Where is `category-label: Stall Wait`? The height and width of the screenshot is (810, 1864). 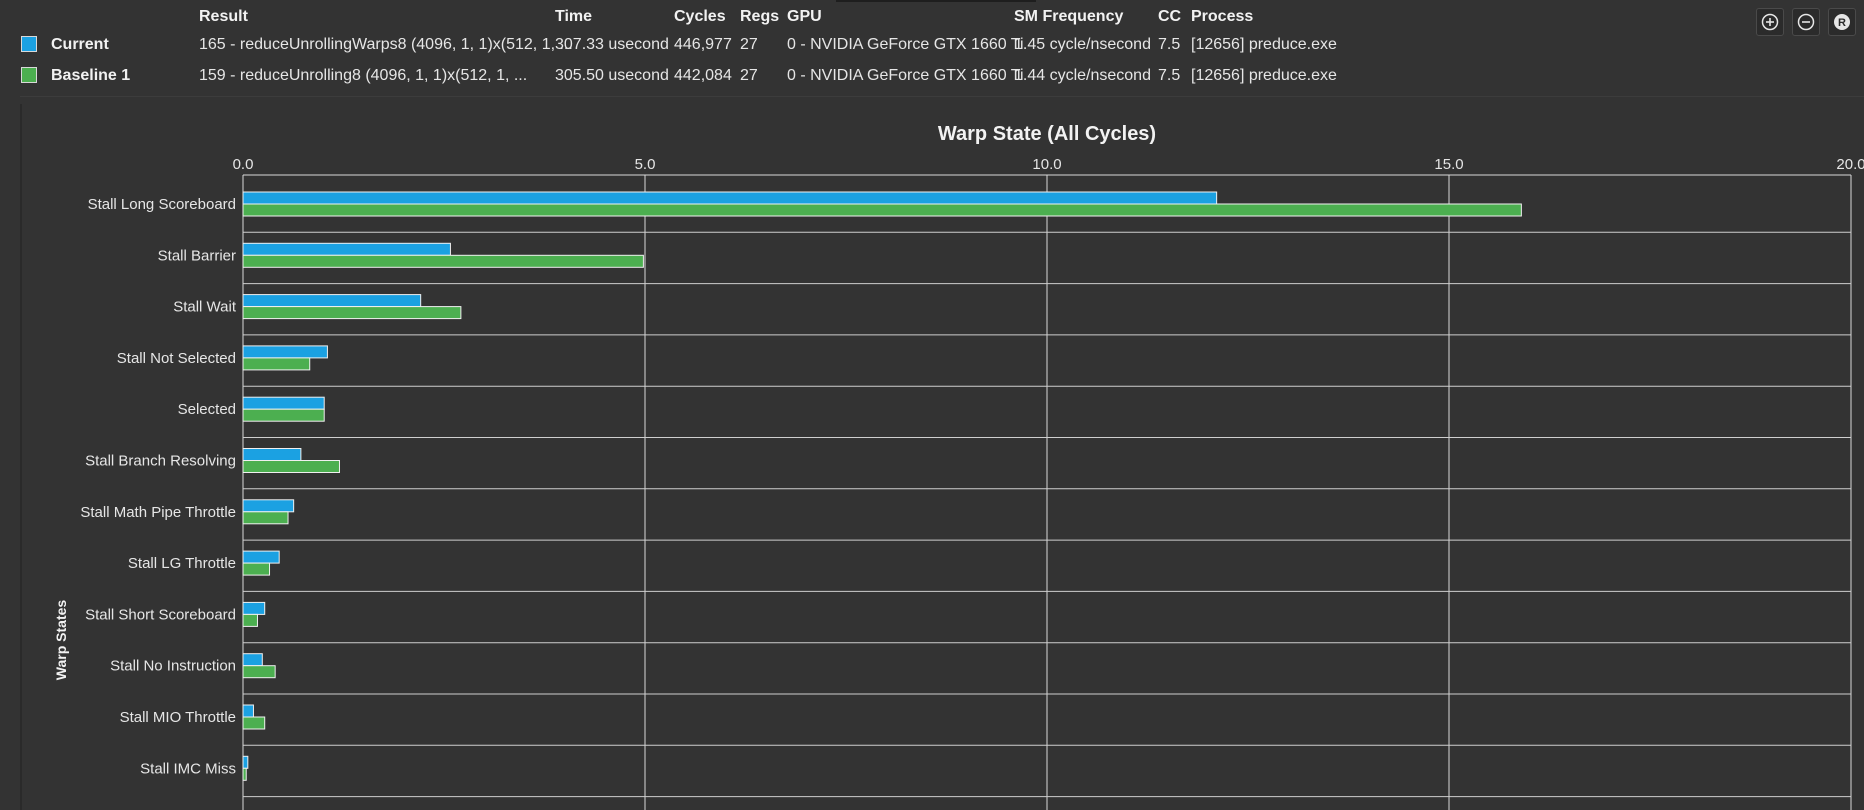
category-label: Stall Wait is located at coordinates (205, 307).